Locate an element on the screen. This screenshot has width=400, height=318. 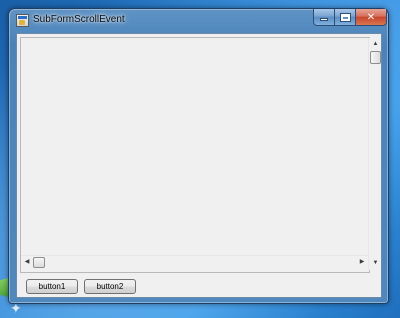
maximize-button is located at coordinates (345, 17).